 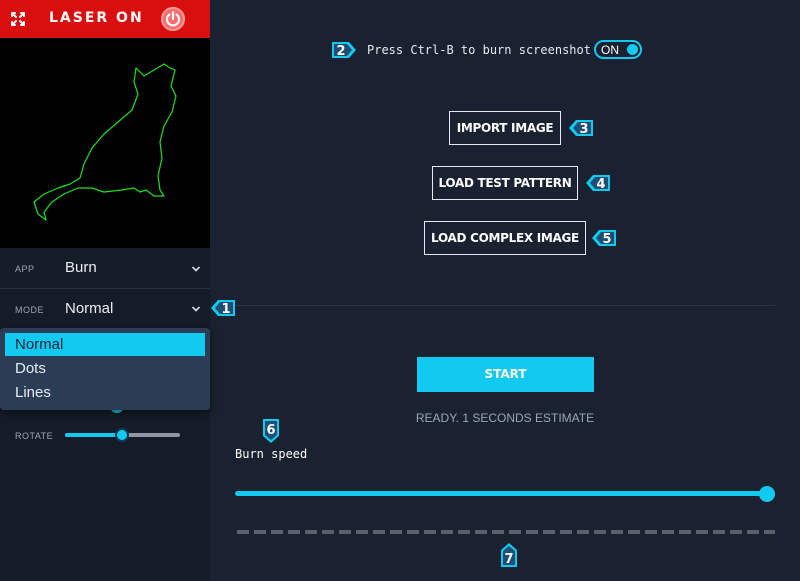 What do you see at coordinates (479, 50) in the screenshot?
I see `burn-shortcut-hint: Press Ctrl-B to burn screenshot` at bounding box center [479, 50].